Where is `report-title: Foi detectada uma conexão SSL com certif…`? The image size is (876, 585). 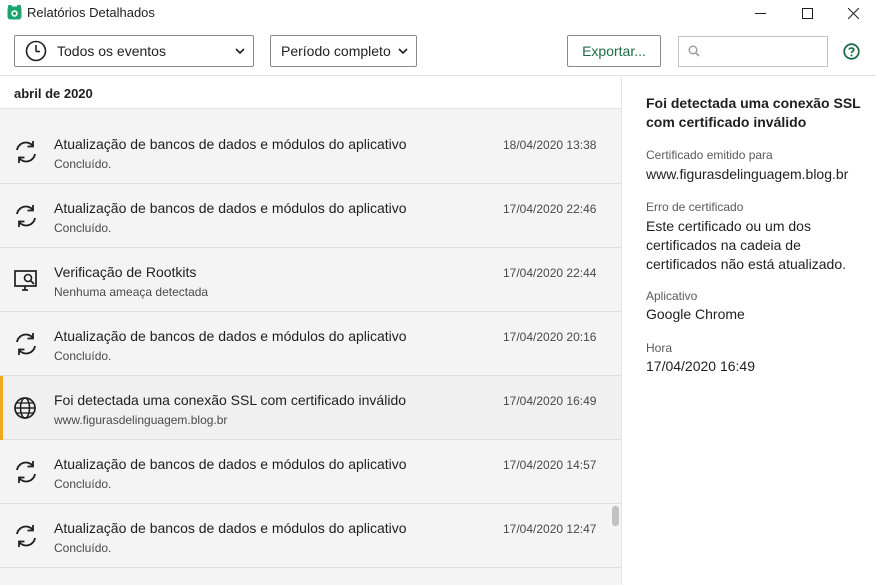 report-title: Foi detectada uma conexão SSL com certif… is located at coordinates (230, 400).